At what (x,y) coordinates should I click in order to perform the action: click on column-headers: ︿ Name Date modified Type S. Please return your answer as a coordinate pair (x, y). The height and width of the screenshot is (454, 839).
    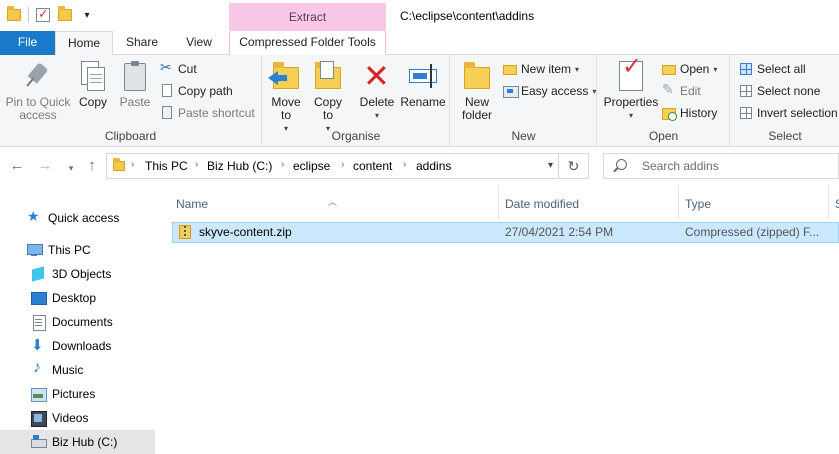
    Looking at the image, I should click on (504, 202).